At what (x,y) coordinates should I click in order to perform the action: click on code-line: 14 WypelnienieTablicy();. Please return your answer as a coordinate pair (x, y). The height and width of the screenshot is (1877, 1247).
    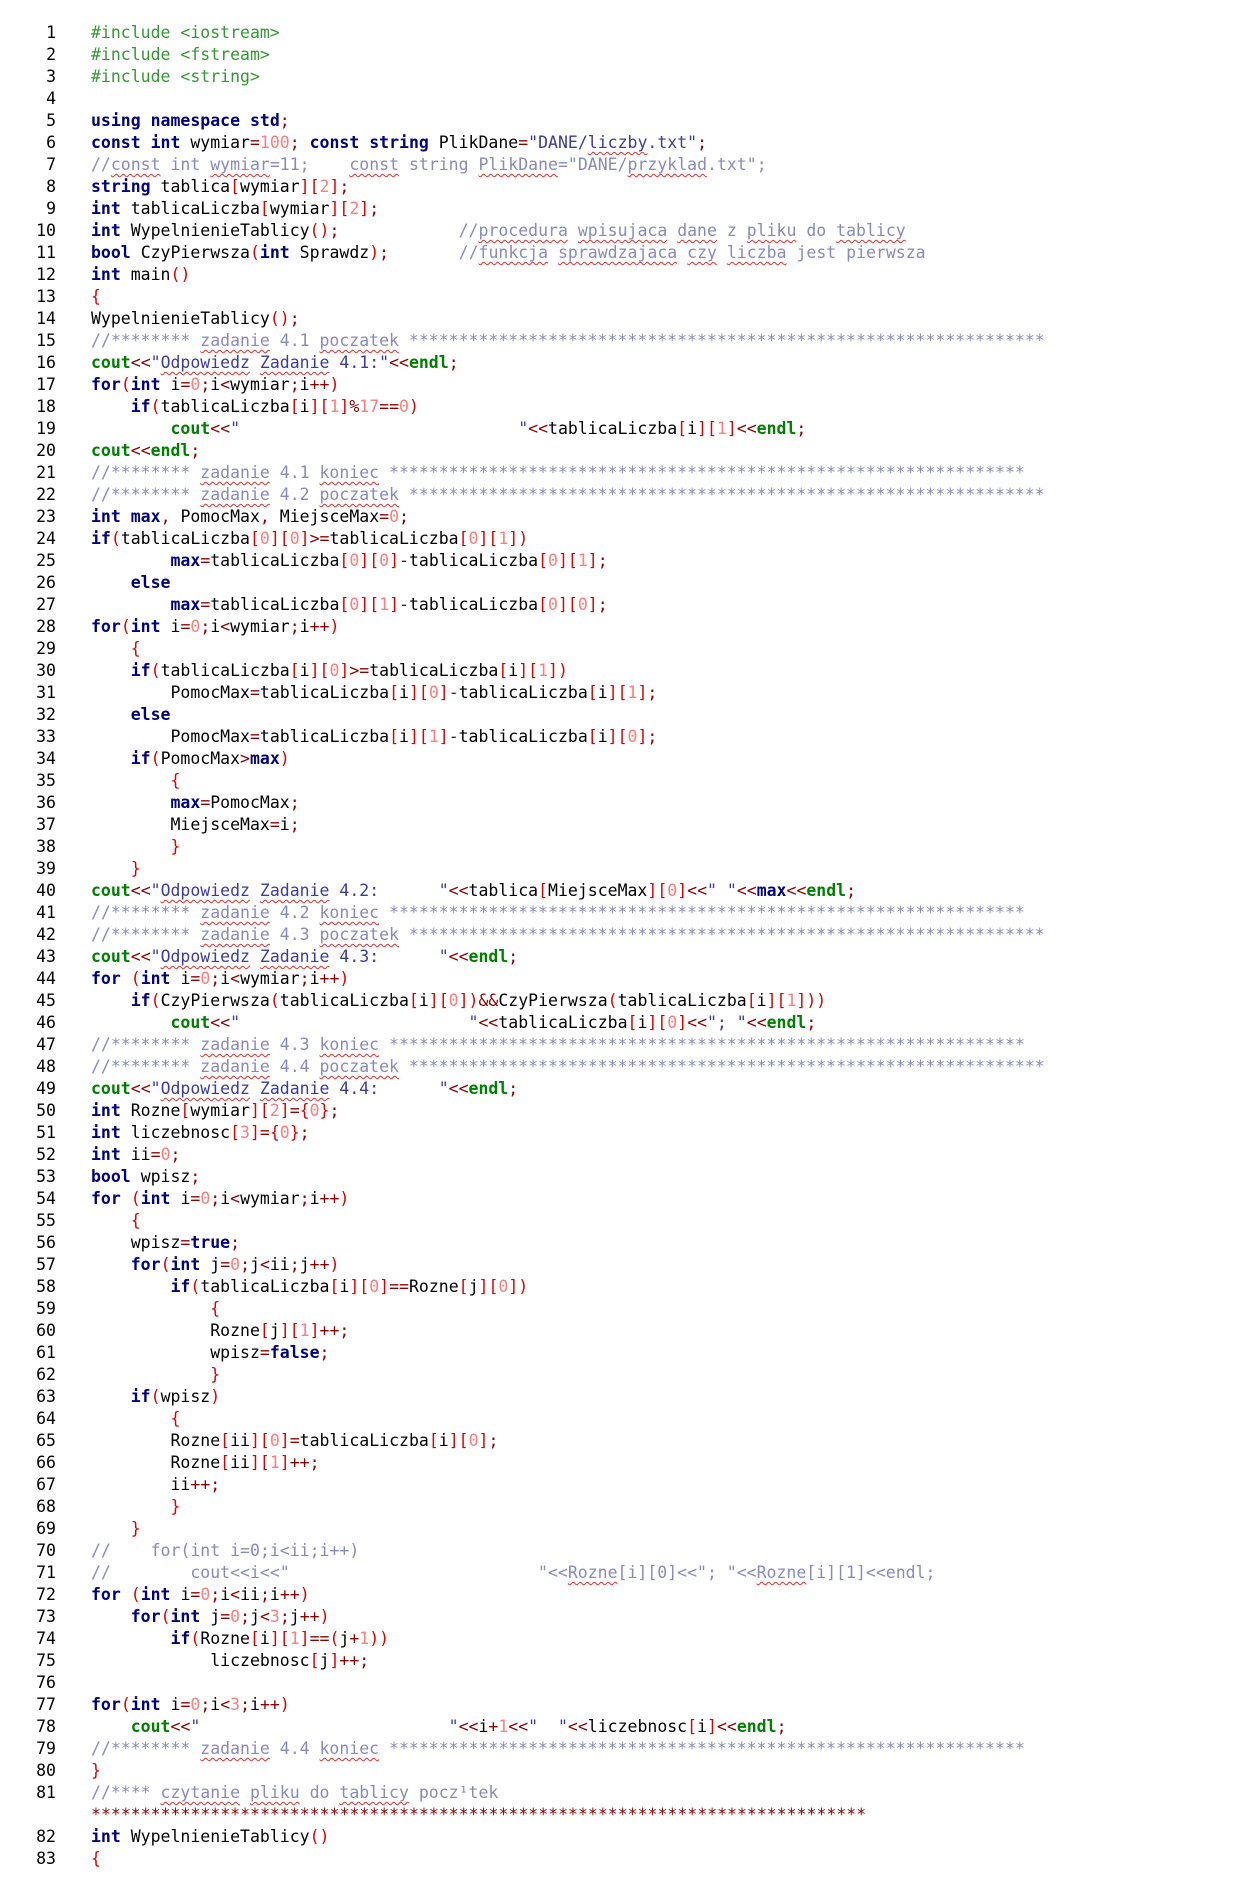
    Looking at the image, I should click on (623, 319).